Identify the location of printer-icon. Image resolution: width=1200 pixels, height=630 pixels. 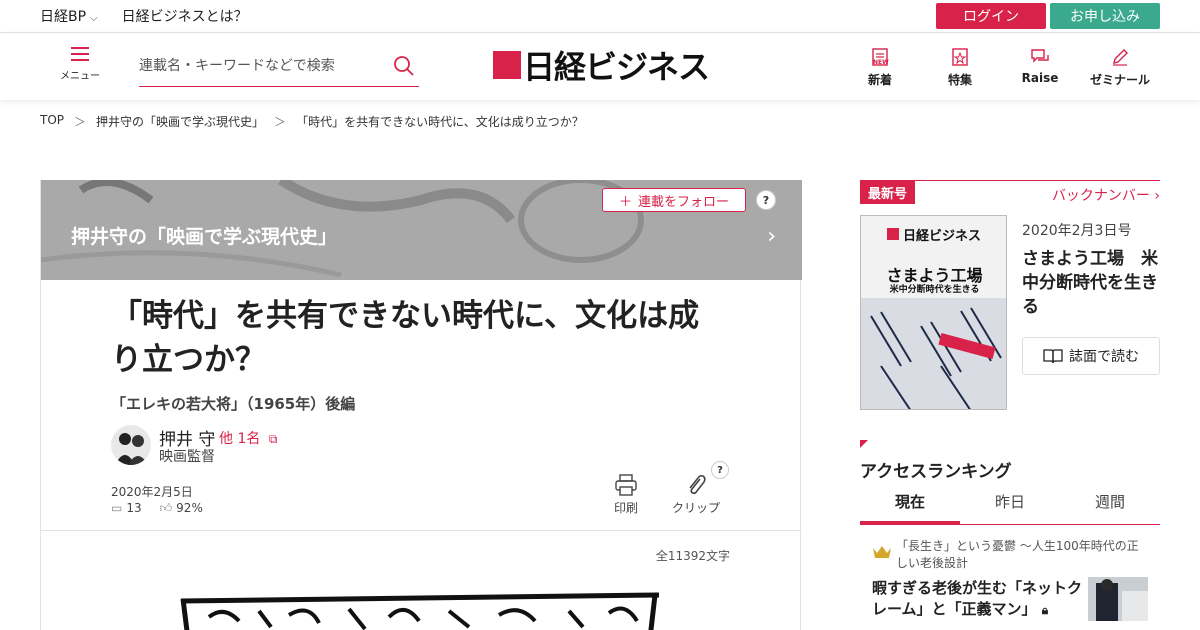
(626, 485).